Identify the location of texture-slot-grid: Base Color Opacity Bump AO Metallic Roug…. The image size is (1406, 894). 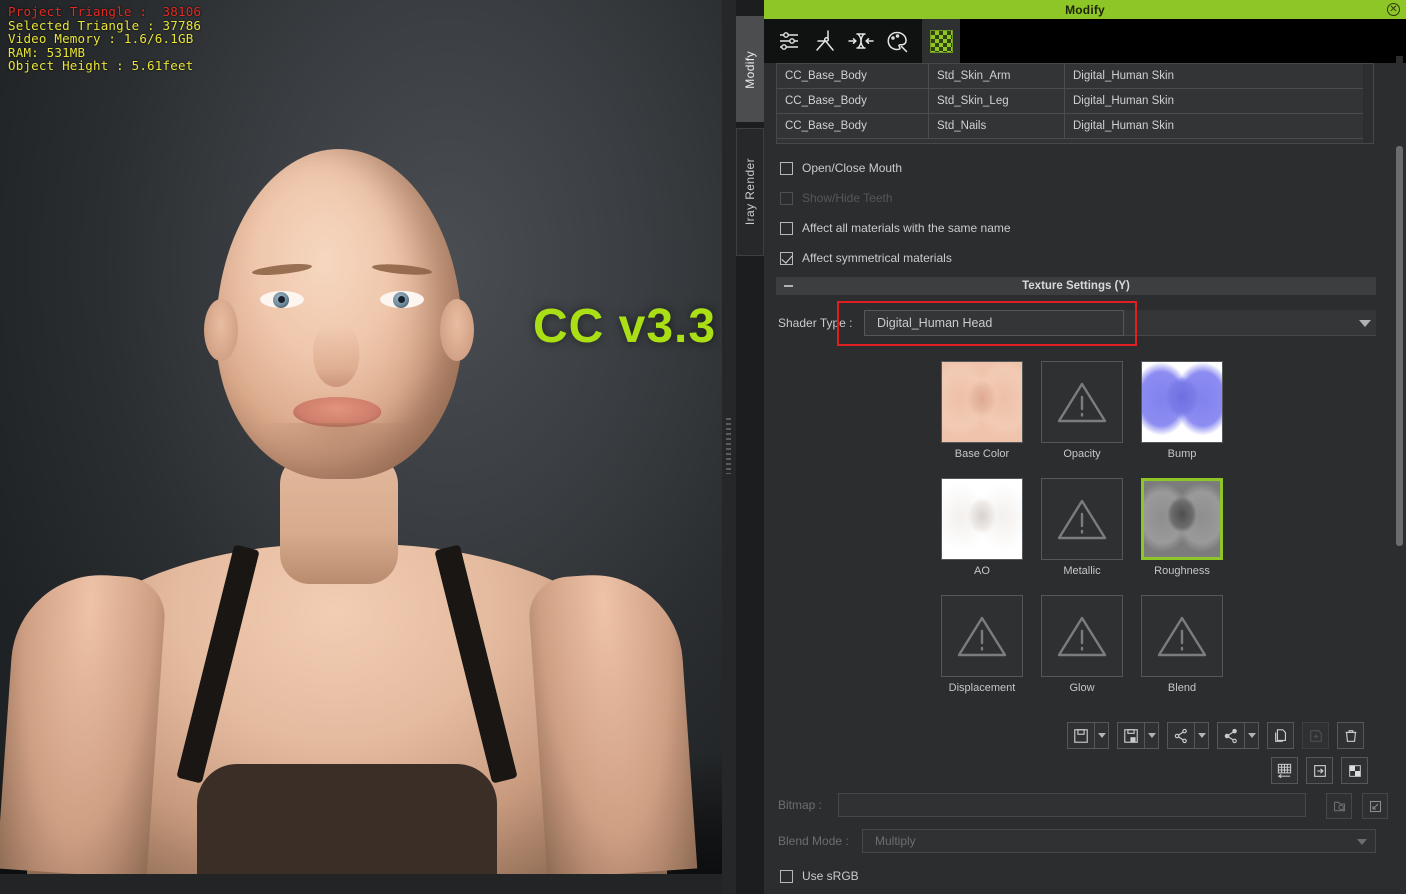
(1086, 536).